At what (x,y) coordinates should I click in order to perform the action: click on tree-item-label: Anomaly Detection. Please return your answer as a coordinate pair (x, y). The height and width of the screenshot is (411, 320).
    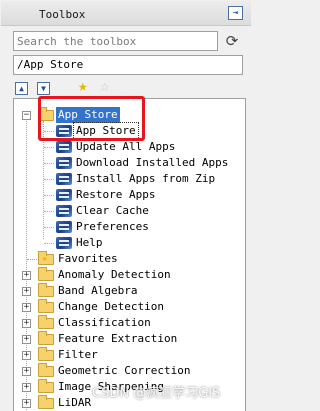
    Looking at the image, I should click on (114, 274).